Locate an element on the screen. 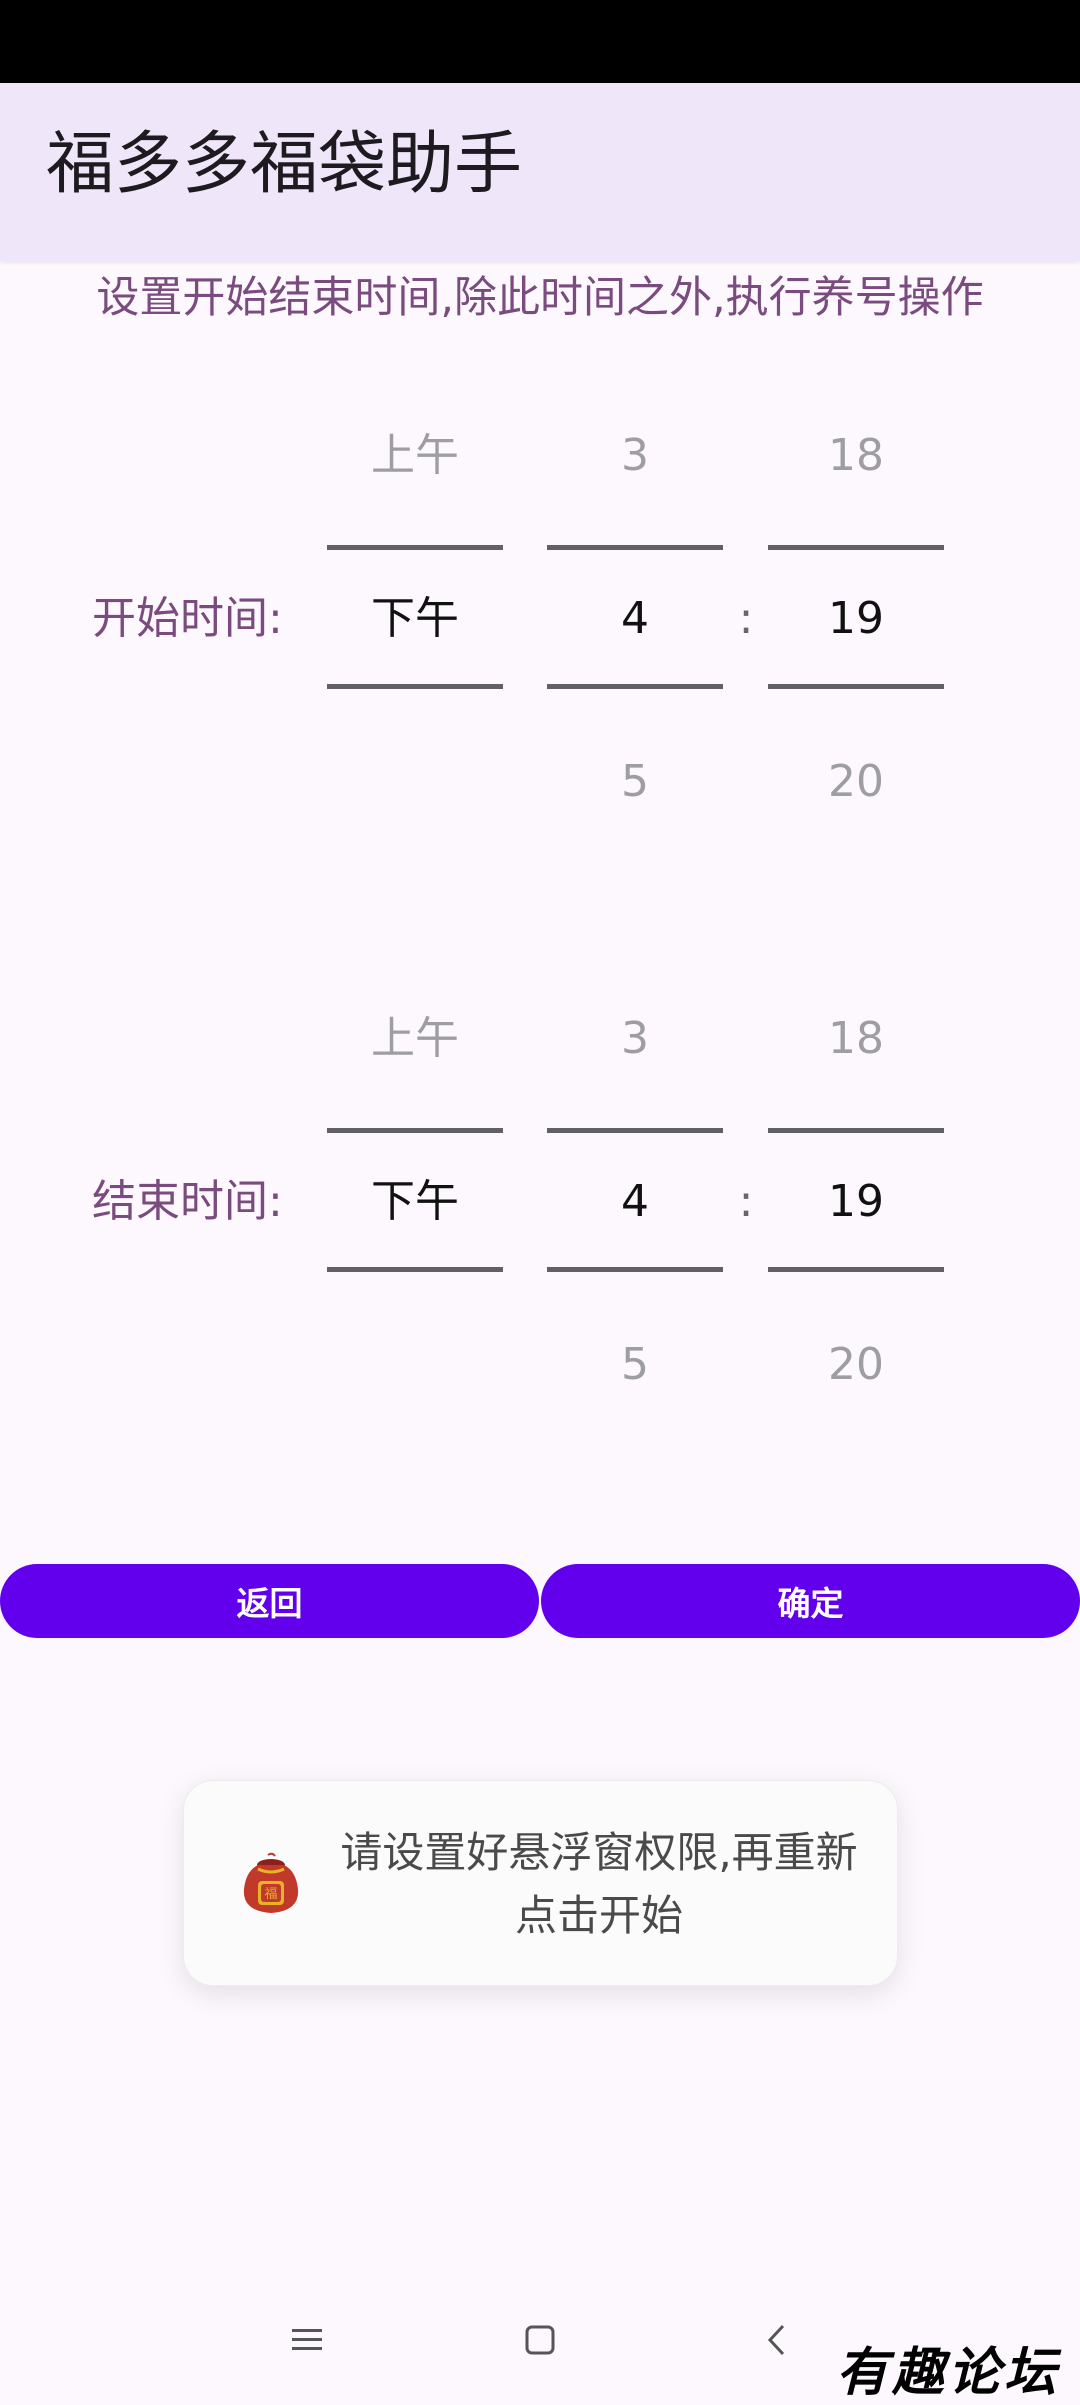 This screenshot has width=1080, height=2405. end-minute-divider-bottom is located at coordinates (856, 1269).